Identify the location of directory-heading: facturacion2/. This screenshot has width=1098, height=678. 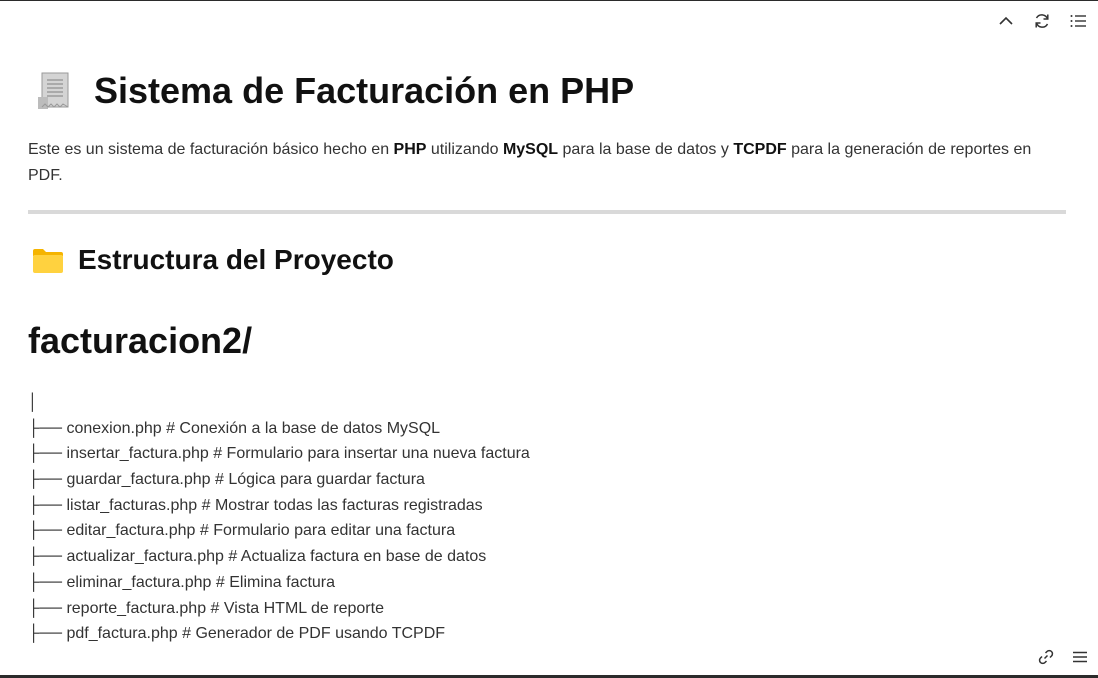
(140, 340).